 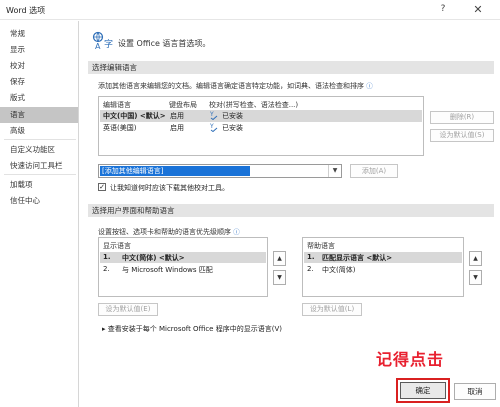 What do you see at coordinates (183, 105) in the screenshot?
I see `column-header-keyboard-layout: 键盘布局` at bounding box center [183, 105].